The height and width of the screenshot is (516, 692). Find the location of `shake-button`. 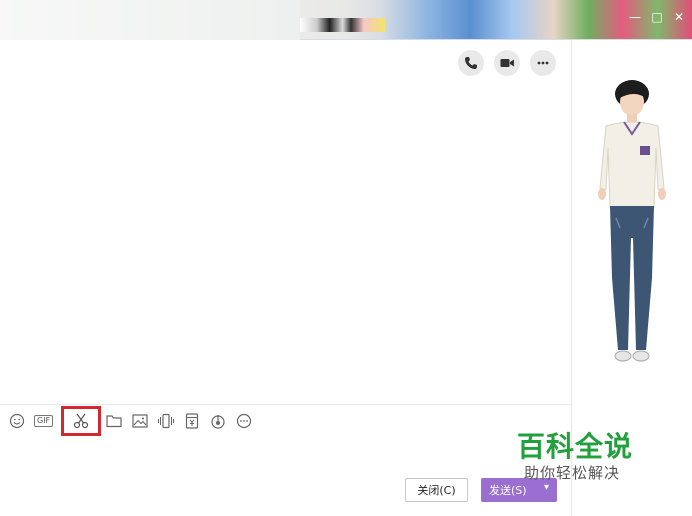

shake-button is located at coordinates (166, 421).